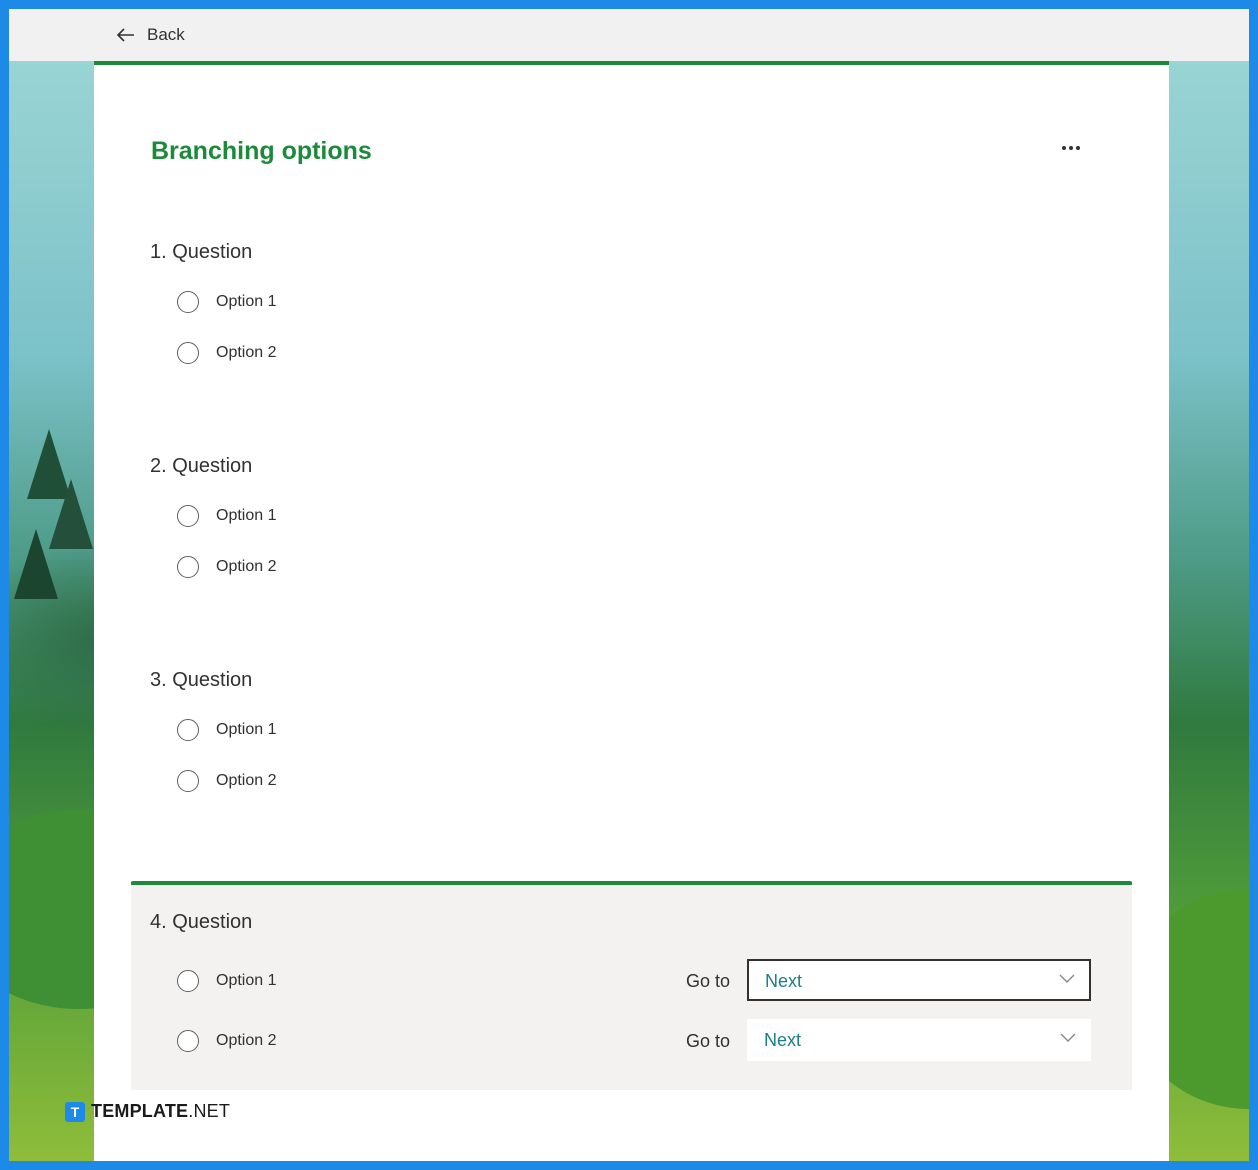 The width and height of the screenshot is (1258, 1170). What do you see at coordinates (140, 1111) in the screenshot?
I see `watermark-brand: TEMPLATE` at bounding box center [140, 1111].